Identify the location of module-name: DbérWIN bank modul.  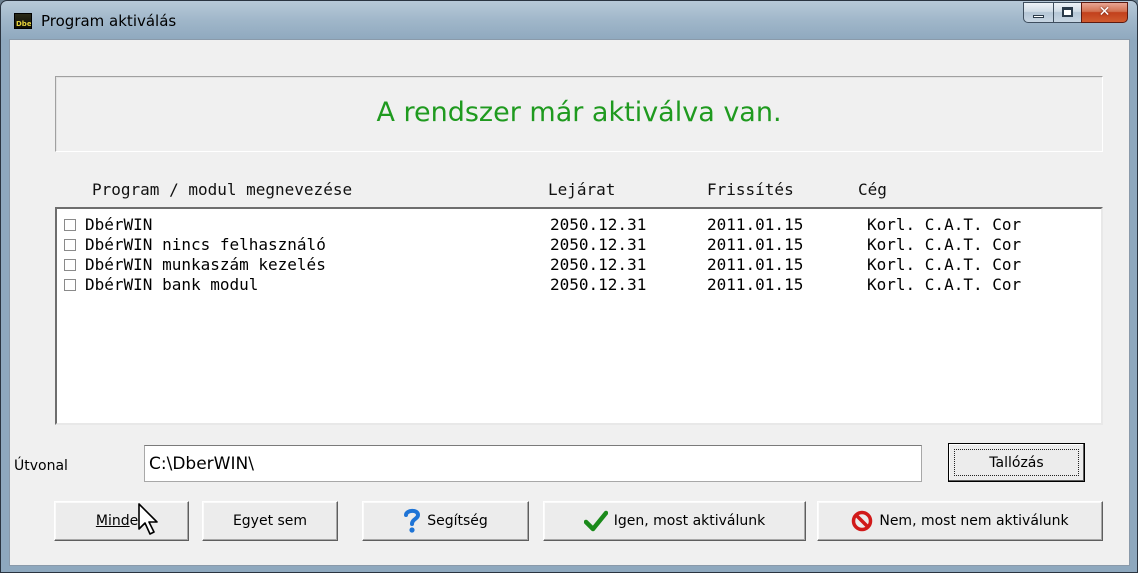
(172, 284).